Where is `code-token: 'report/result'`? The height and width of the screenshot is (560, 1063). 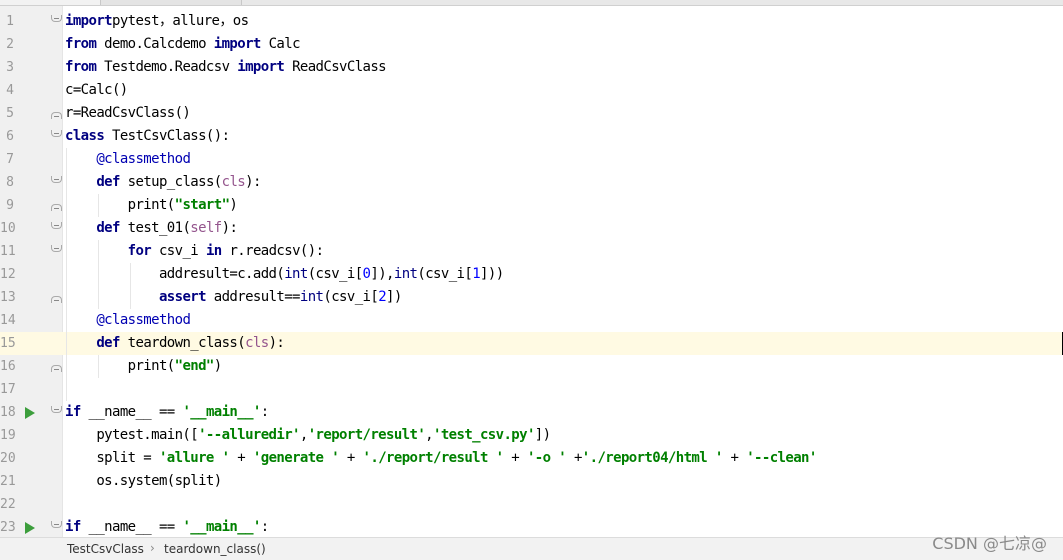 code-token: 'report/result' is located at coordinates (366, 435).